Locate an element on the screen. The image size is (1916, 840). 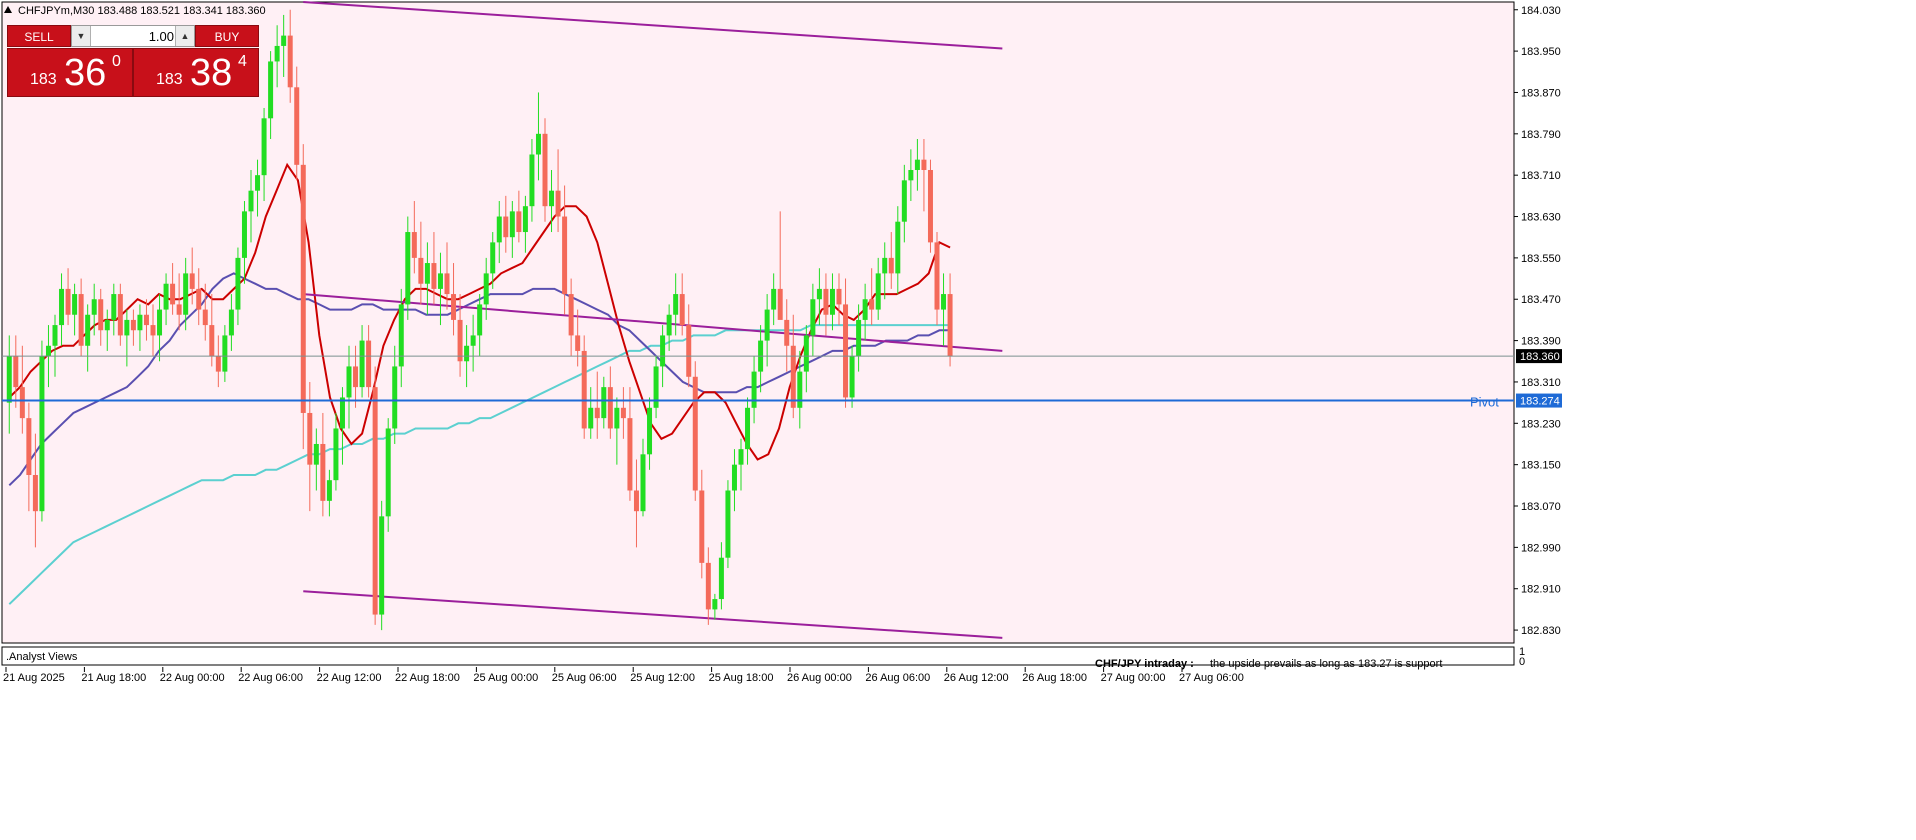
current-price-tag-label: 183.360 is located at coordinates (1540, 357).